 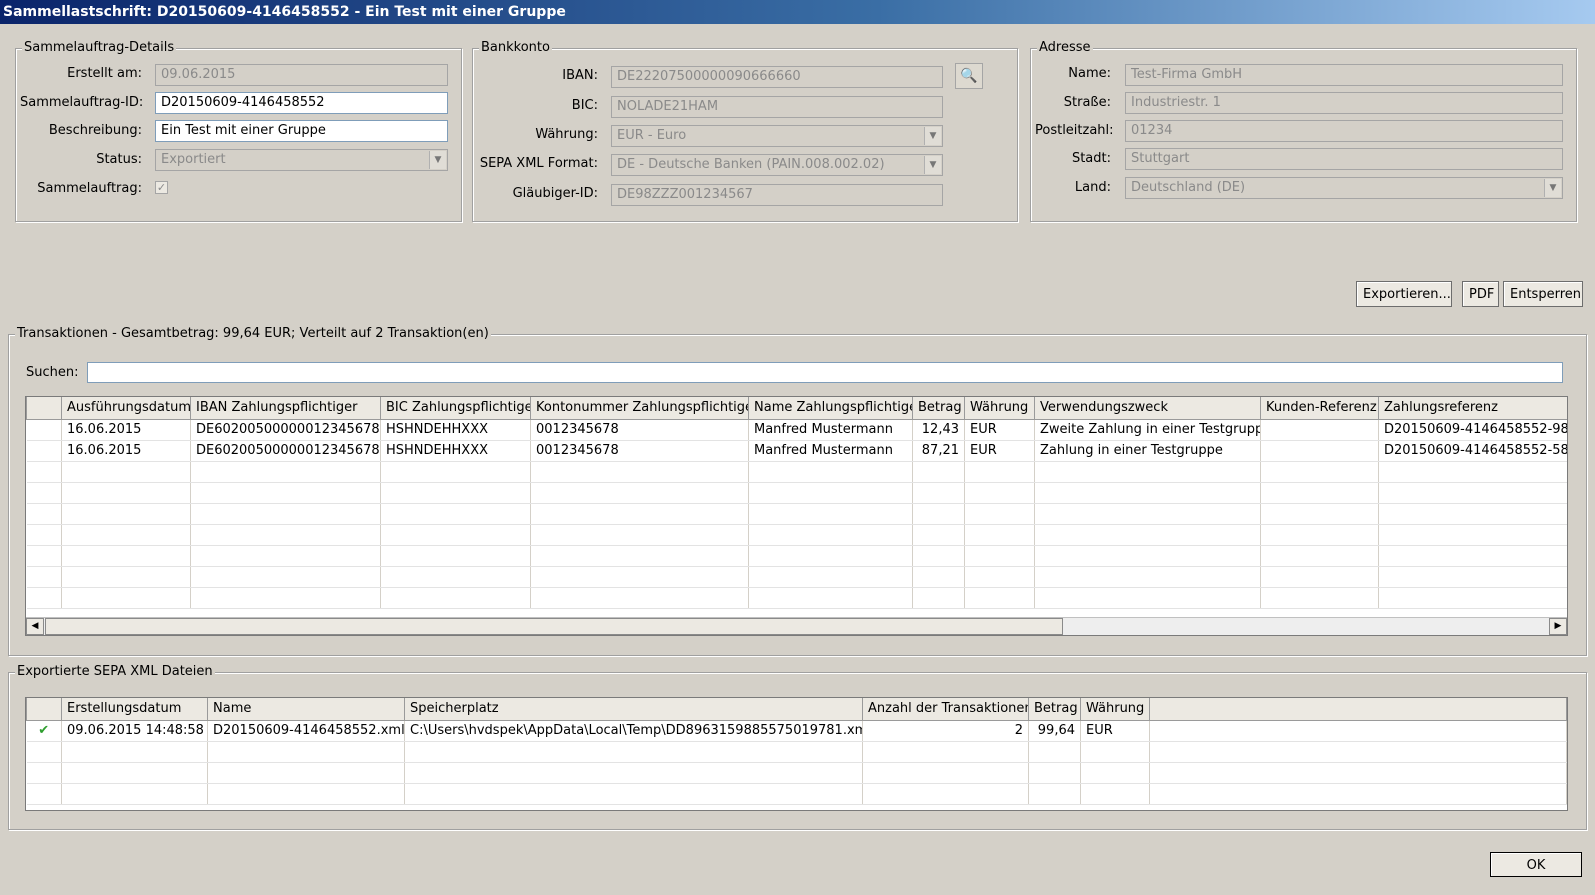 What do you see at coordinates (301, 160) in the screenshot?
I see `status-select: Exportiert ▼` at bounding box center [301, 160].